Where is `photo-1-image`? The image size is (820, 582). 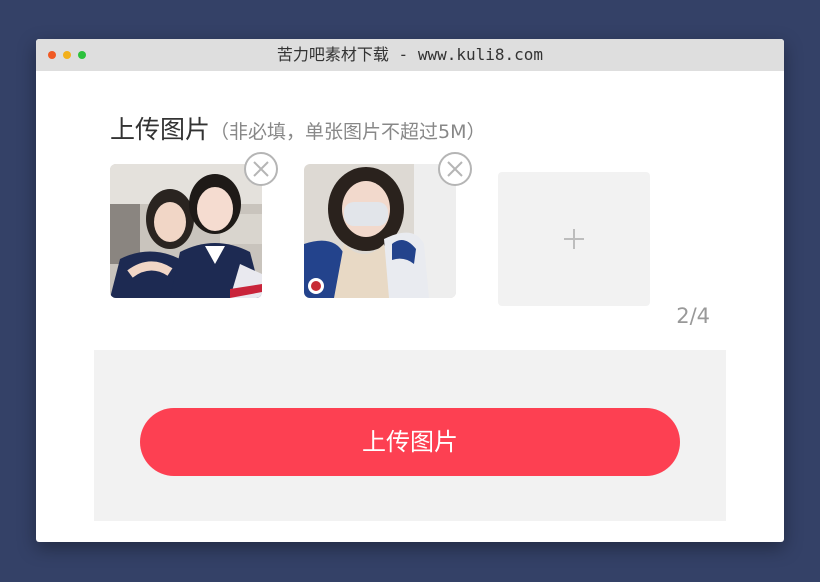 photo-1-image is located at coordinates (186, 231).